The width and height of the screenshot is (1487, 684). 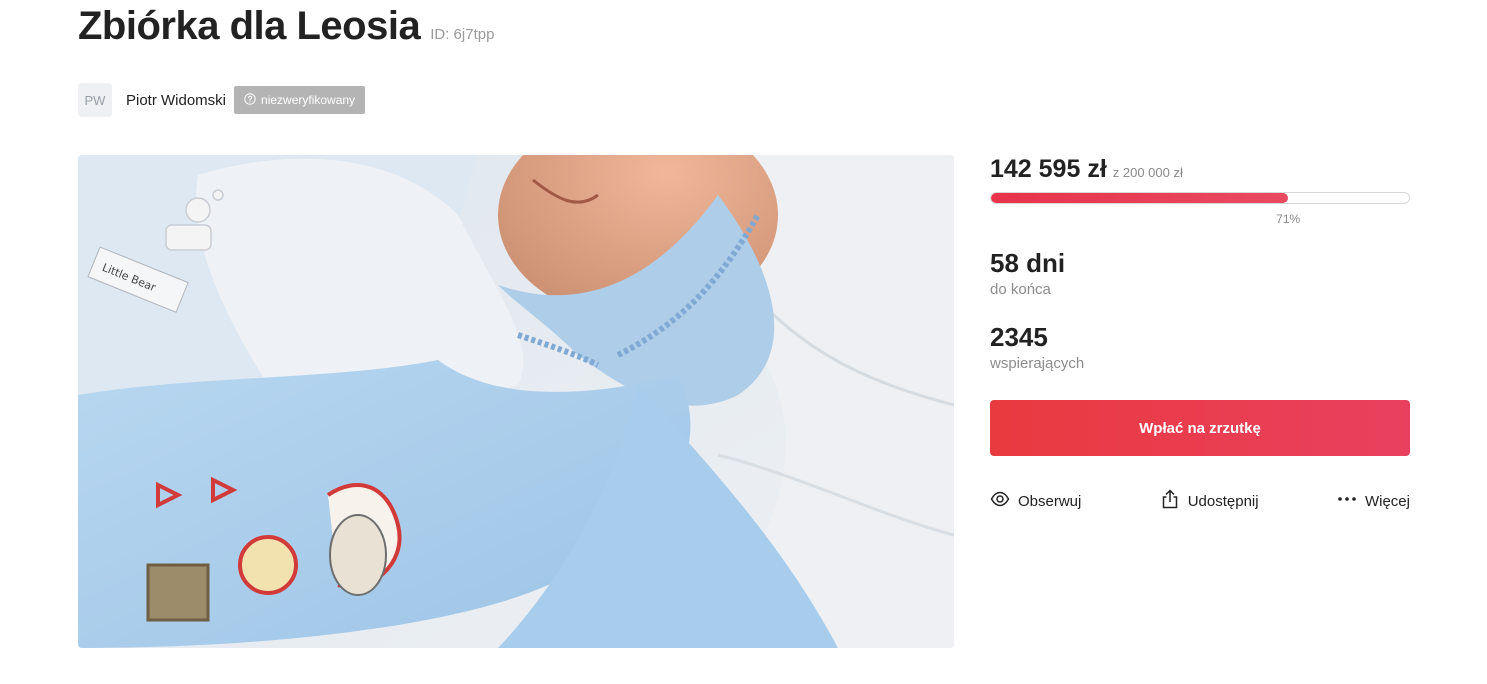 I want to click on goal-amount: z 200 000 zł, so click(x=1147, y=172).